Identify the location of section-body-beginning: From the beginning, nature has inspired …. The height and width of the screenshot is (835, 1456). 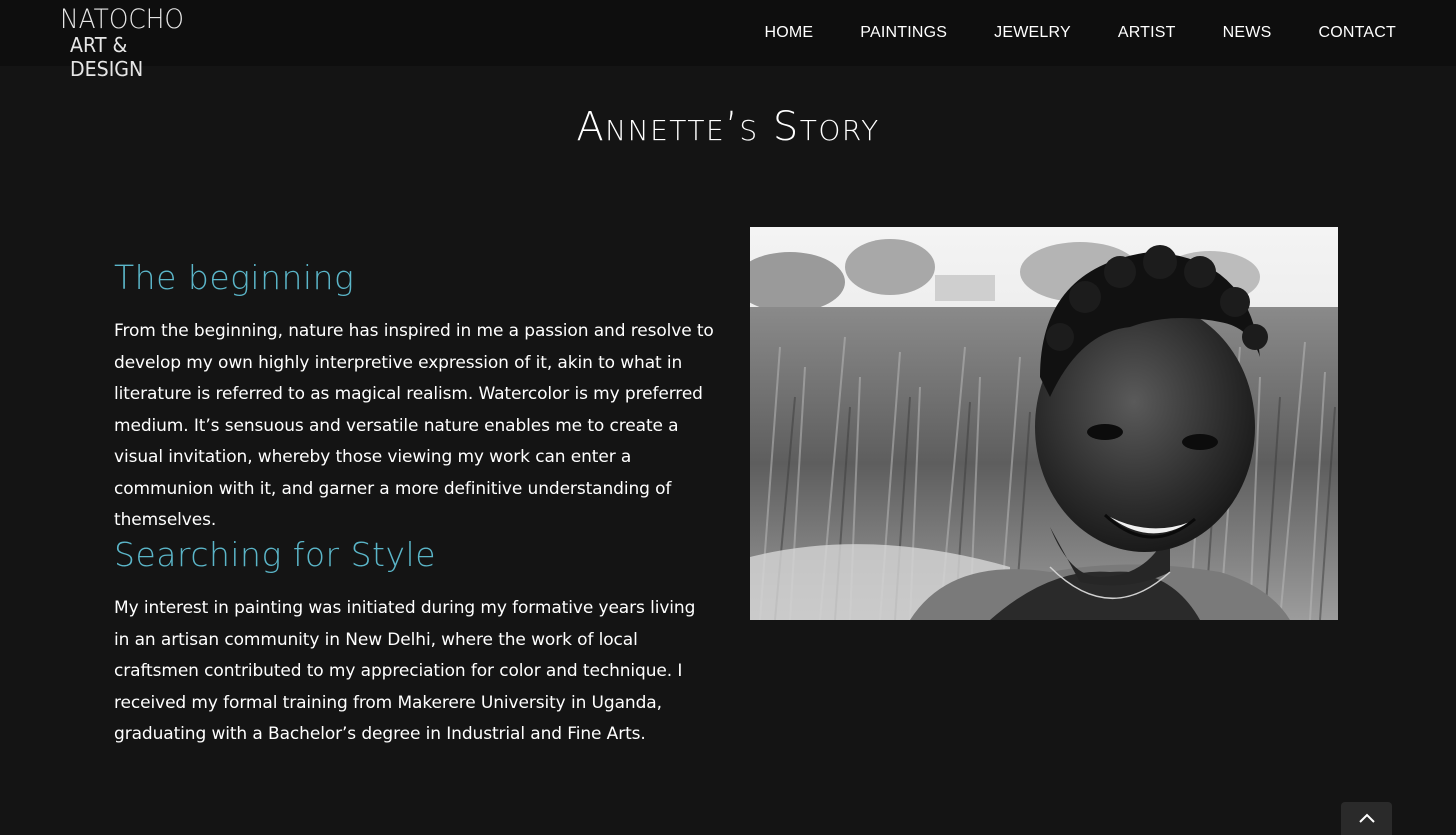
(414, 425).